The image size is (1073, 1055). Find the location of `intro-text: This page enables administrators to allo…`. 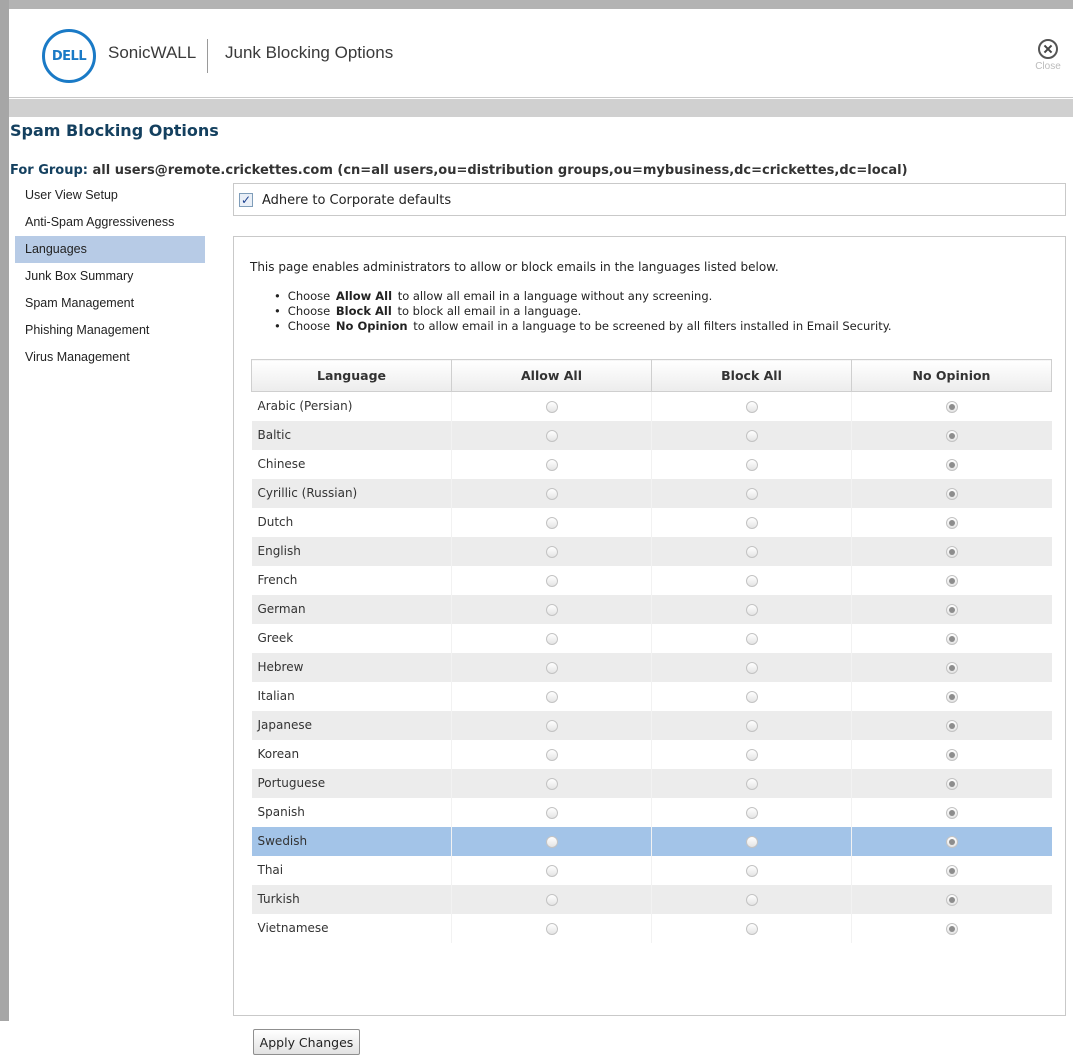

intro-text: This page enables administrators to allo… is located at coordinates (514, 267).